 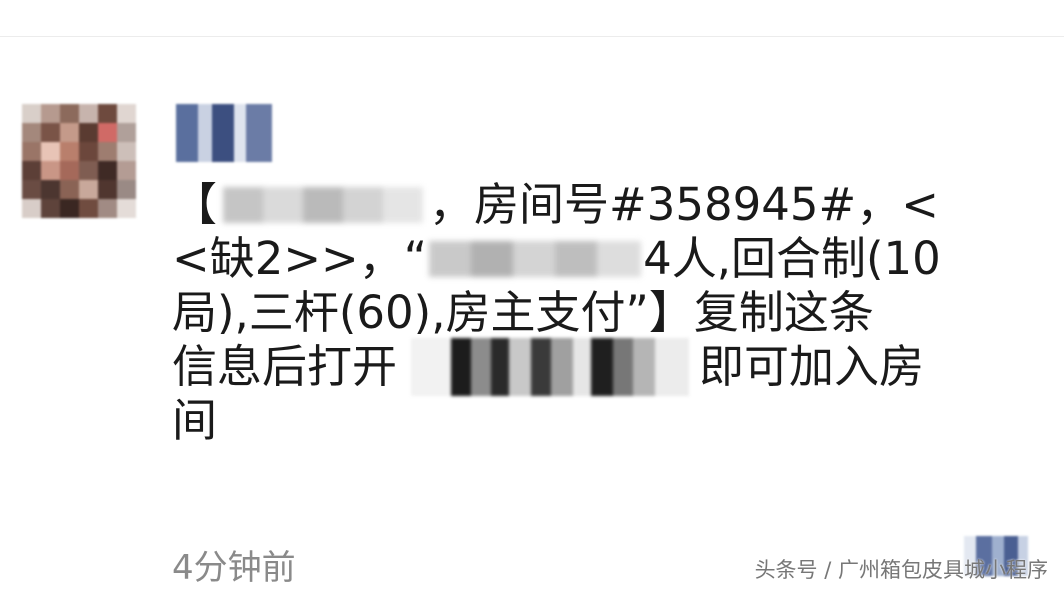 What do you see at coordinates (535, 259) in the screenshot?
I see `redacted-group-name` at bounding box center [535, 259].